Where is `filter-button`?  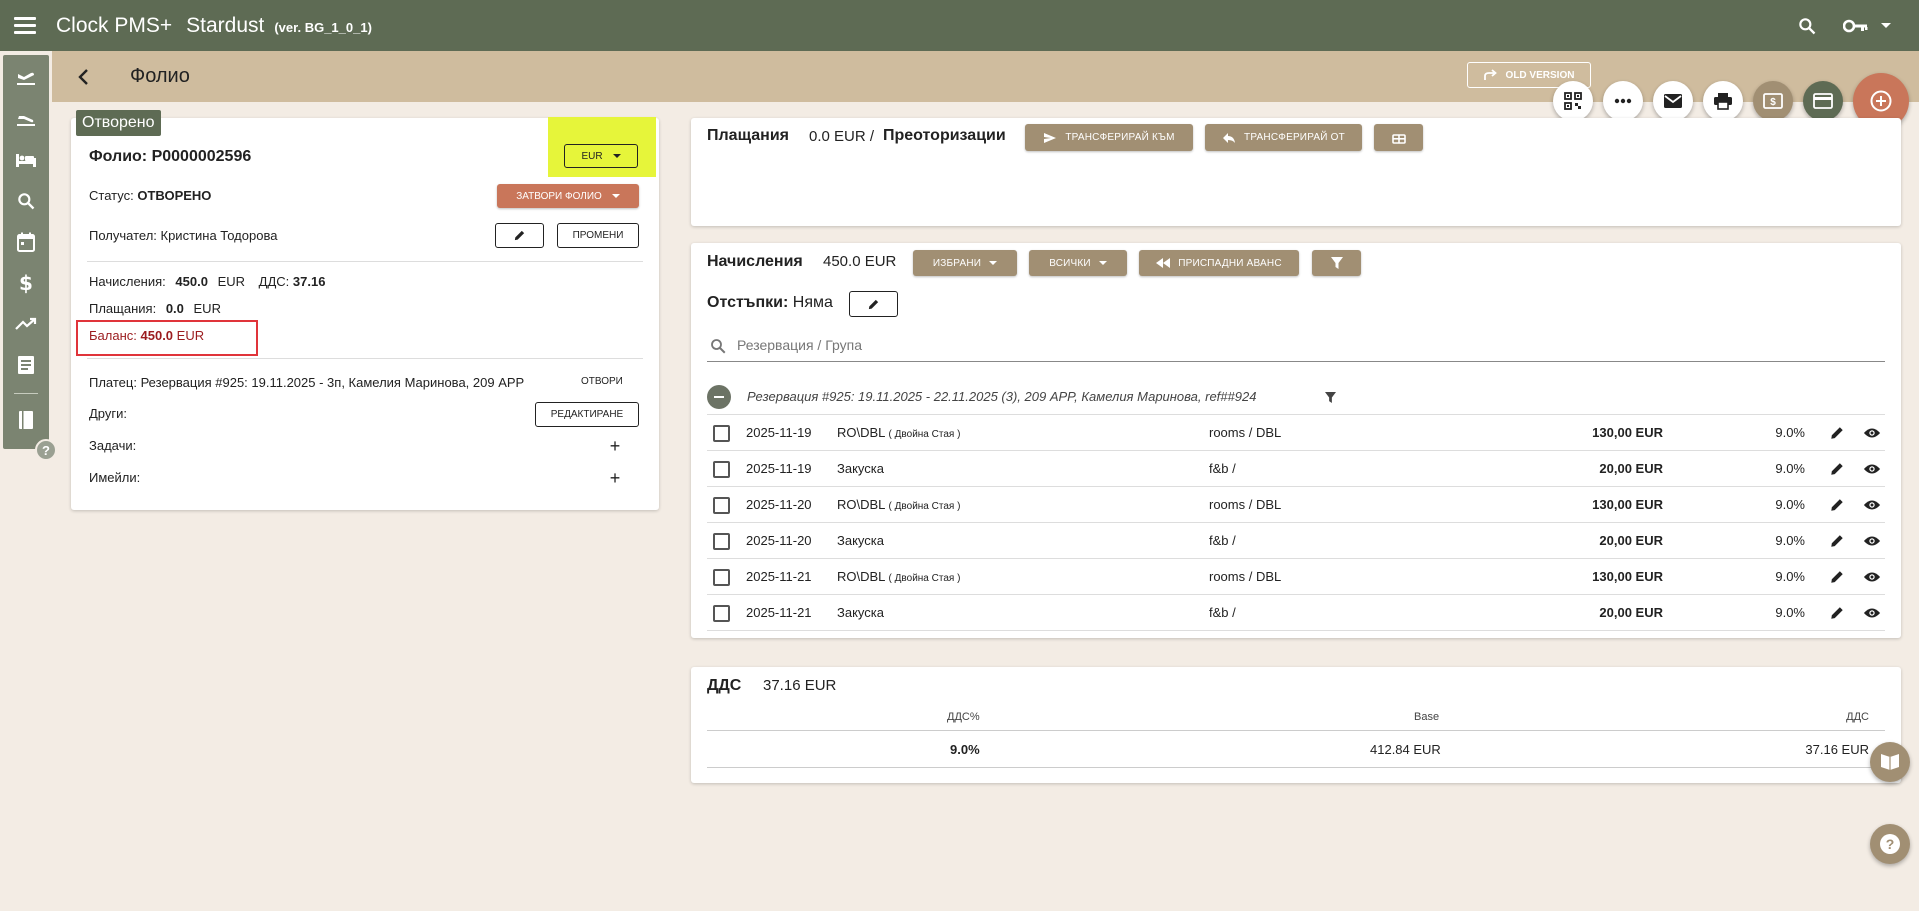 filter-button is located at coordinates (1336, 263).